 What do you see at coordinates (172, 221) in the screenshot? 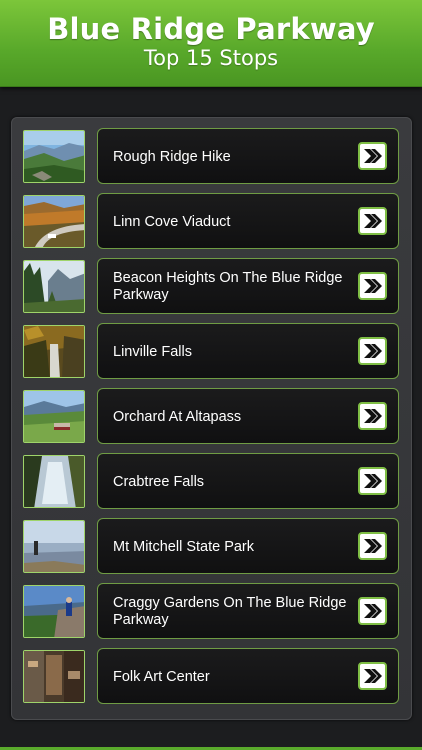
I see `stop-label: Linn Cove Viaduct` at bounding box center [172, 221].